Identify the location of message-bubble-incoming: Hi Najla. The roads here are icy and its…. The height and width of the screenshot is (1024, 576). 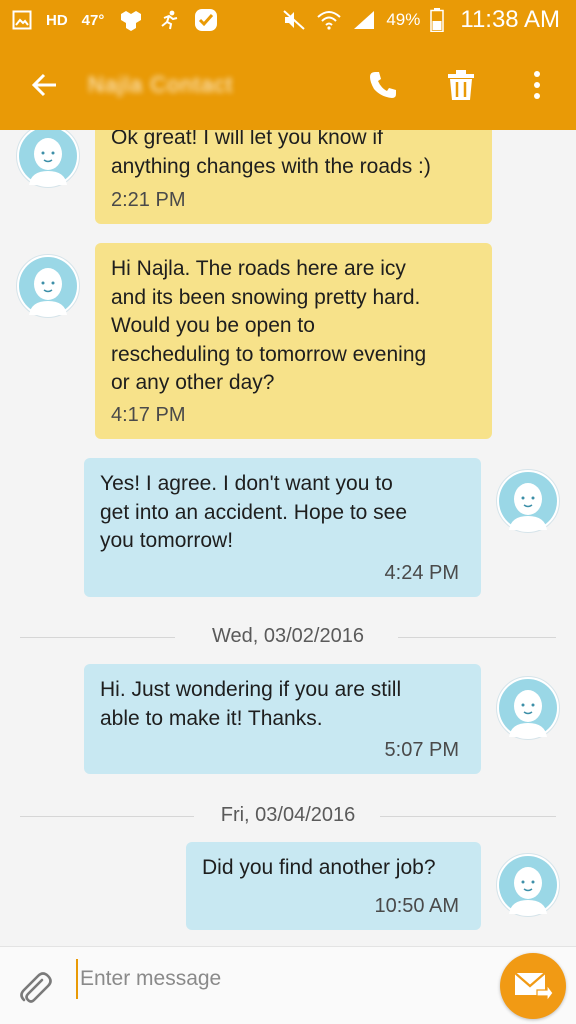
(293, 341).